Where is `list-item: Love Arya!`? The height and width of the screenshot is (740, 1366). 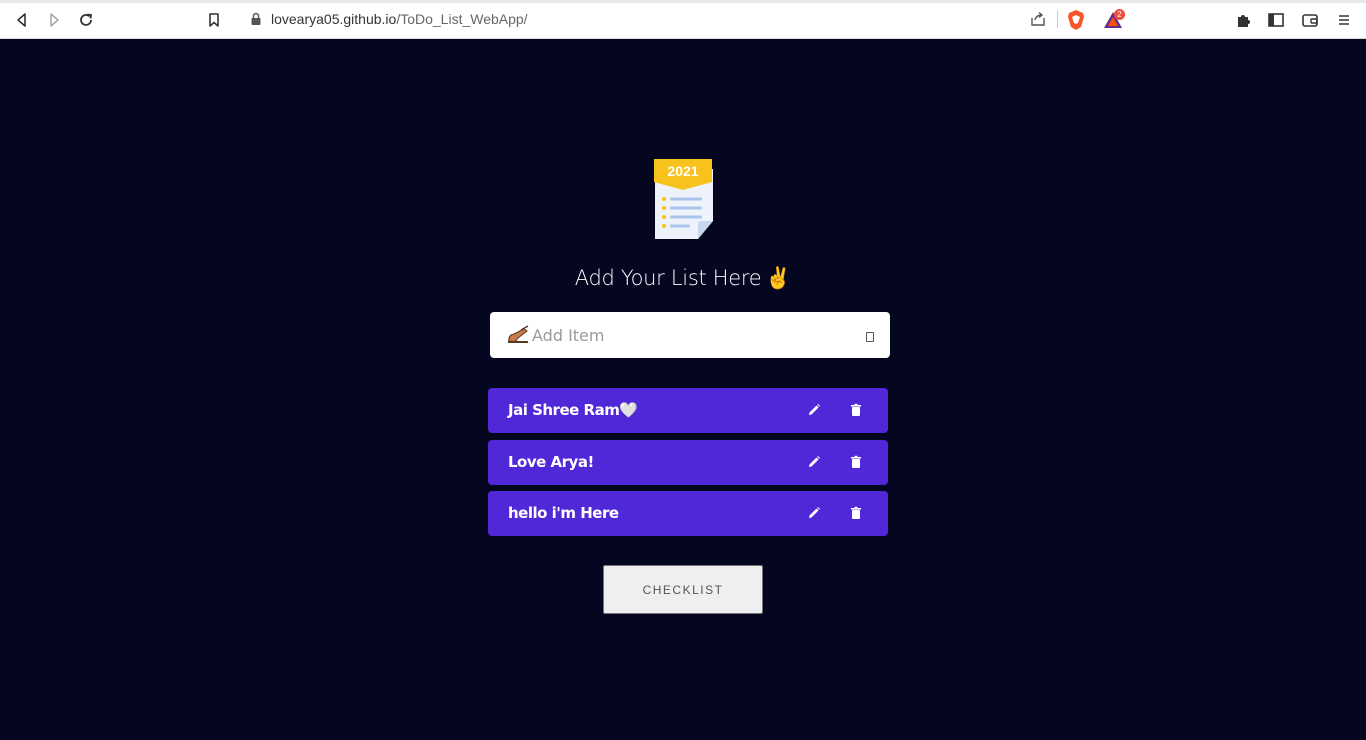 list-item: Love Arya! is located at coordinates (688, 462).